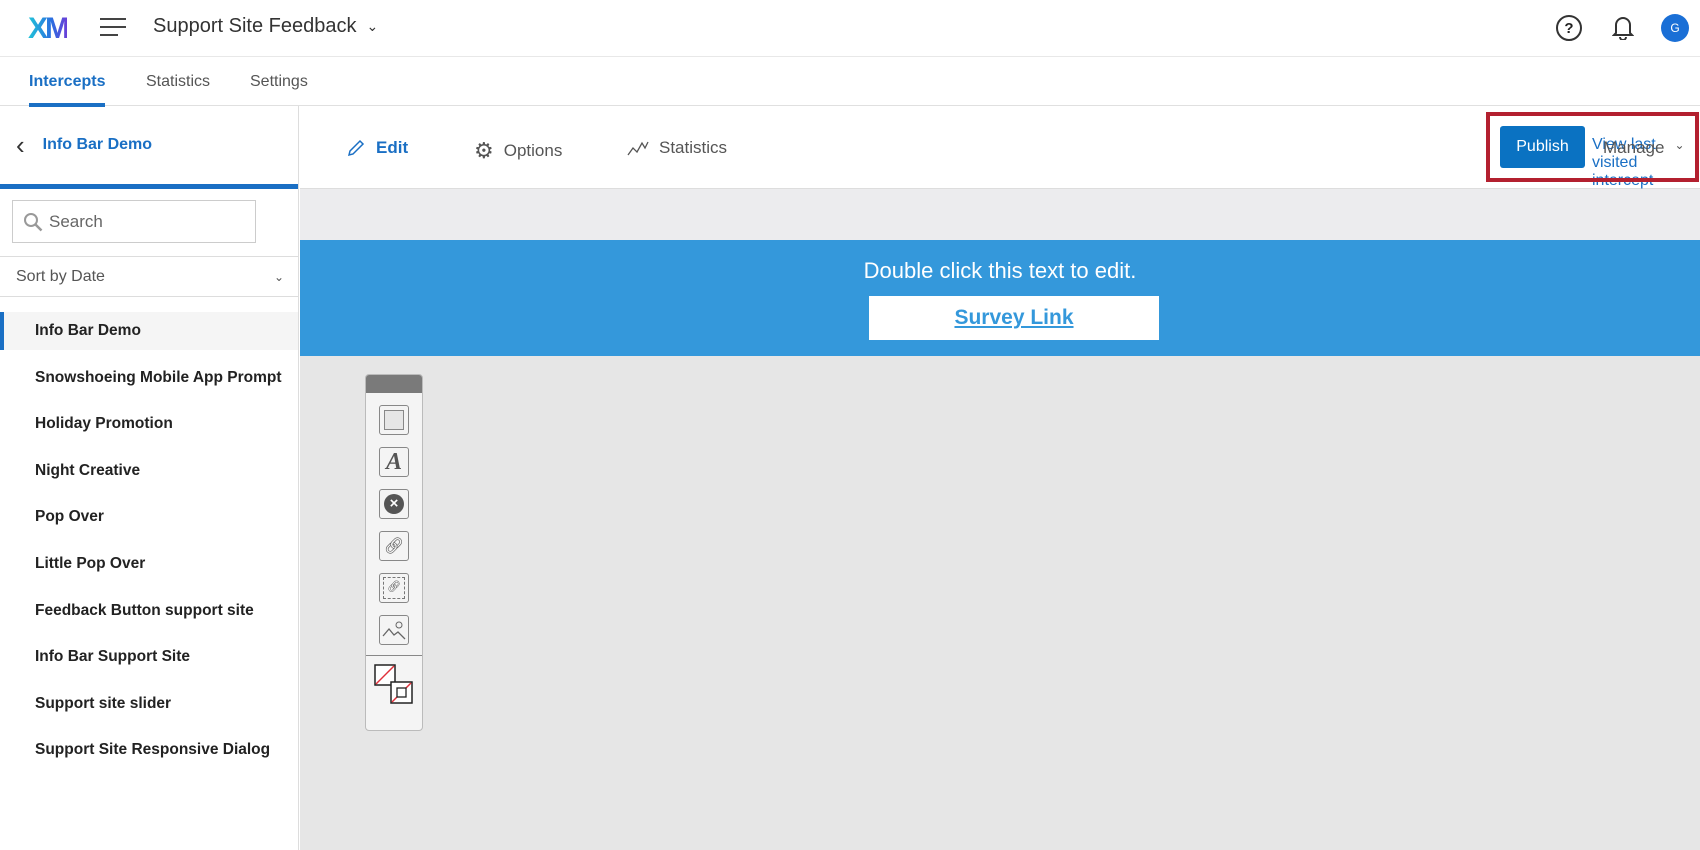 This screenshot has width=1700, height=850. Describe the element at coordinates (394, 588) in the screenshot. I see `embedded-link-tool-icon: 🔗︎` at that location.